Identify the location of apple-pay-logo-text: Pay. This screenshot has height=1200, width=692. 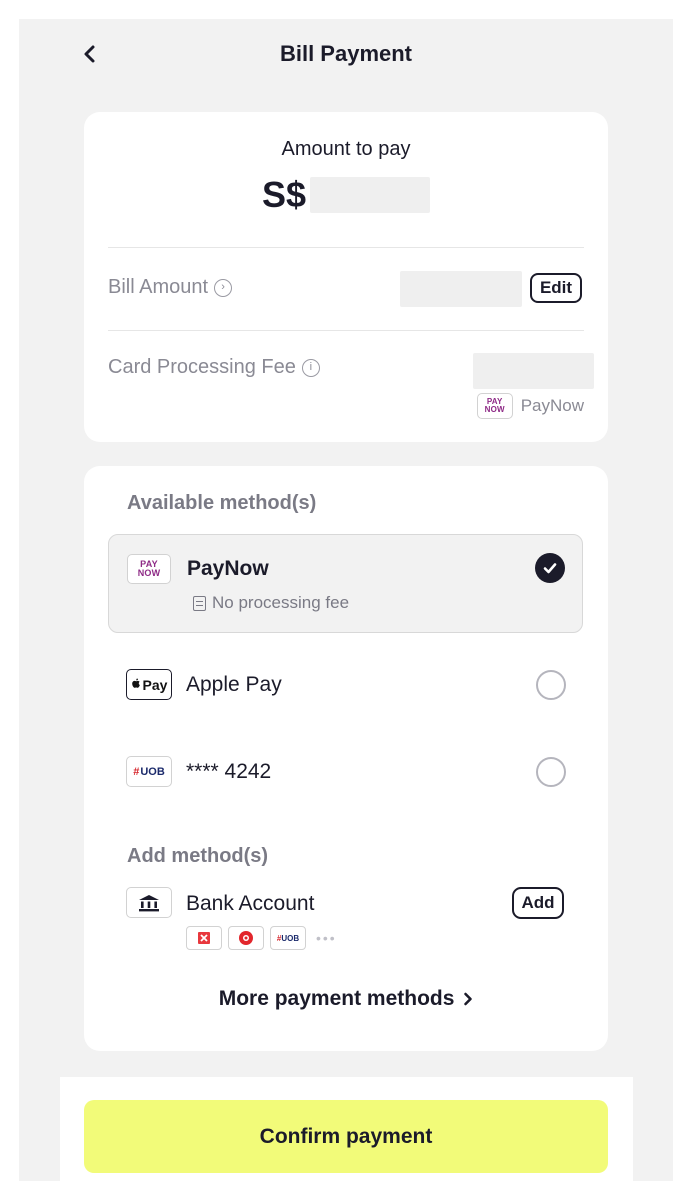
(155, 684).